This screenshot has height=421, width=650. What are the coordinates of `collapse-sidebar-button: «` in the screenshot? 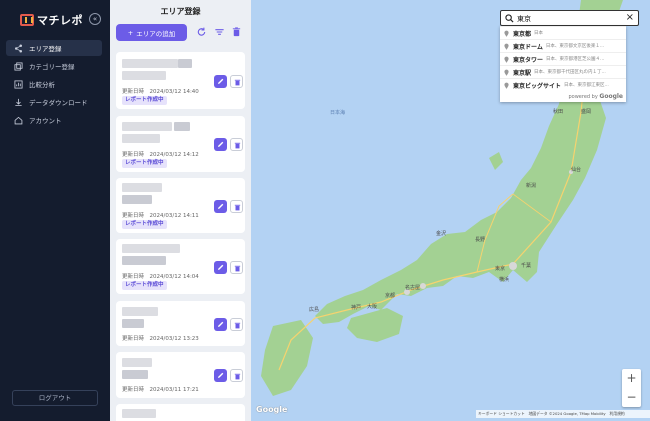 It's located at (95, 19).